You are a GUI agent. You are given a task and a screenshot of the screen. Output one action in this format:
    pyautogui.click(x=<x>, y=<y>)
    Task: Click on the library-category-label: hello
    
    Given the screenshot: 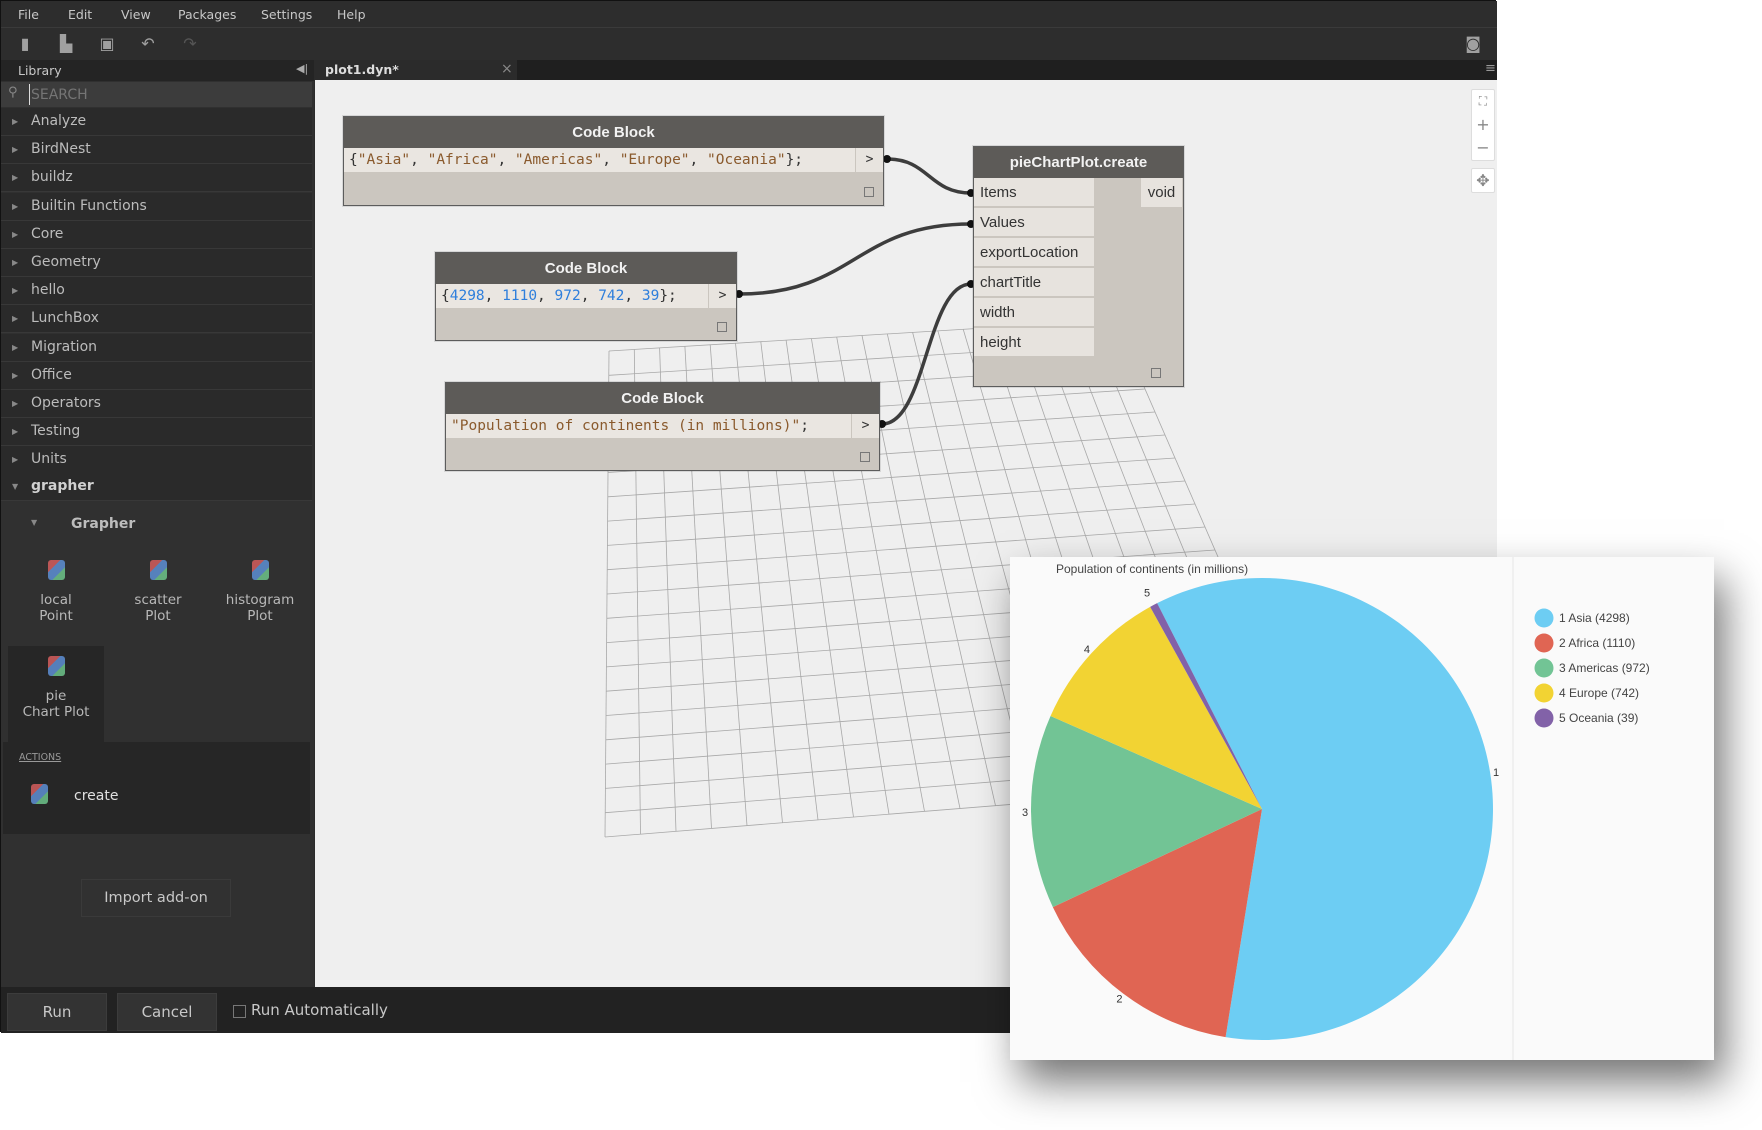 What is the action you would take?
    pyautogui.click(x=48, y=290)
    